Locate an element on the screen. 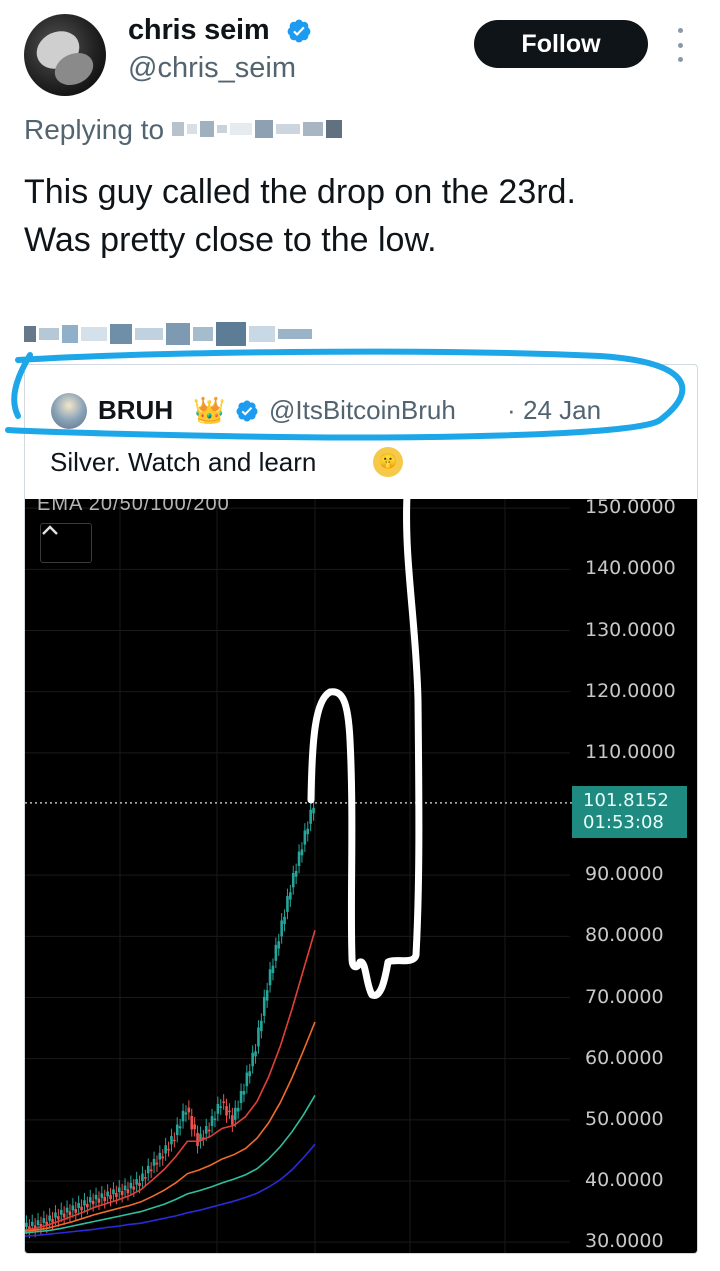 Image resolution: width=720 pixels, height=1271 pixels. y-tick-label: 70.0000 is located at coordinates (624, 996).